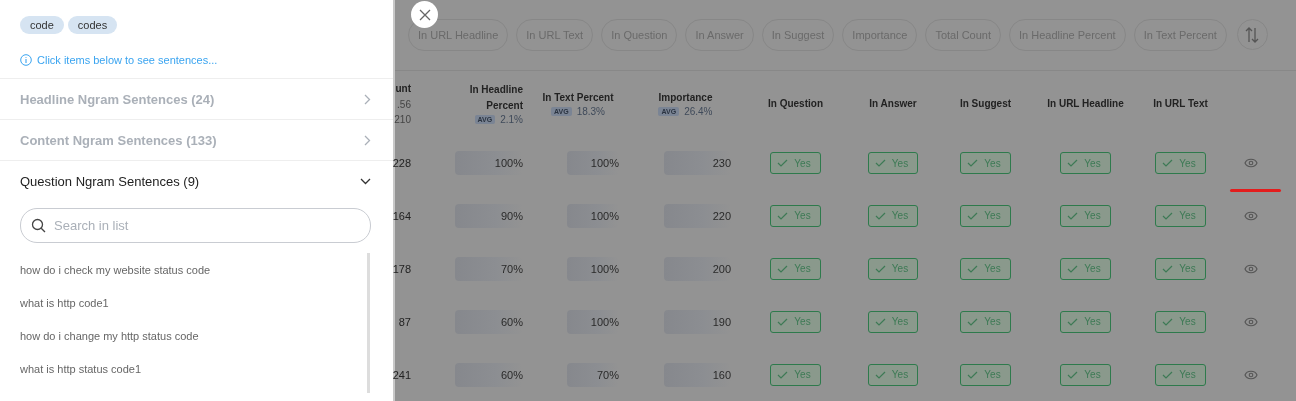  Describe the element at coordinates (402, 119) in the screenshot. I see `column-stat: 210` at that location.